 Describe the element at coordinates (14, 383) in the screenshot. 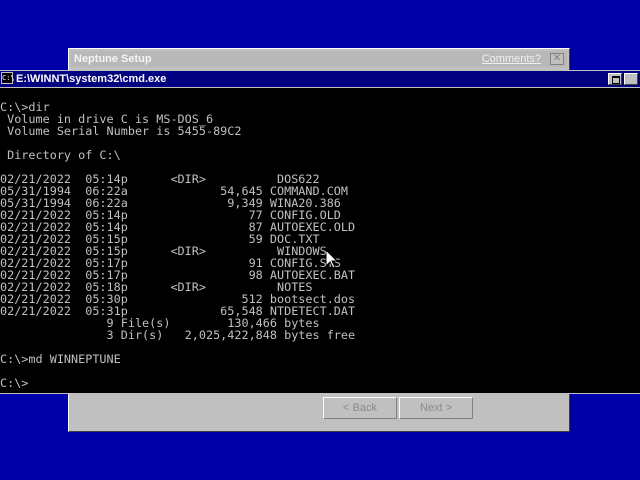

I see `console-line: C:\>` at that location.